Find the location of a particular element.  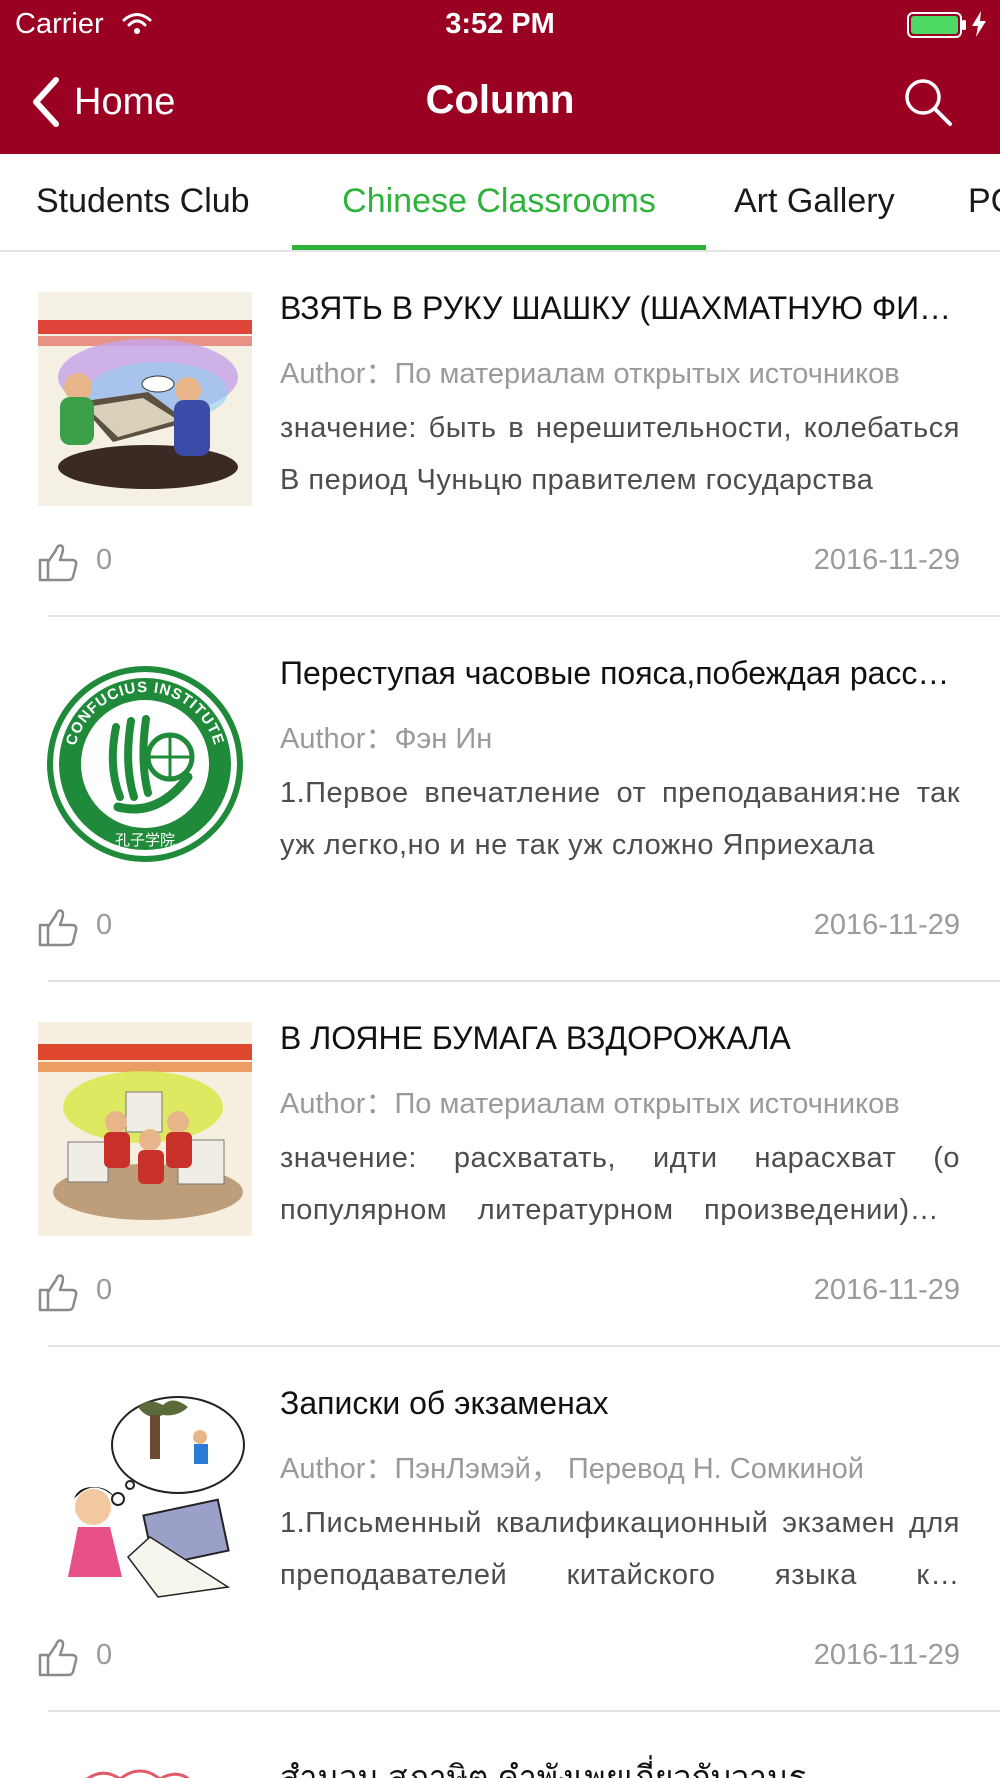

divider is located at coordinates (524, 1711).